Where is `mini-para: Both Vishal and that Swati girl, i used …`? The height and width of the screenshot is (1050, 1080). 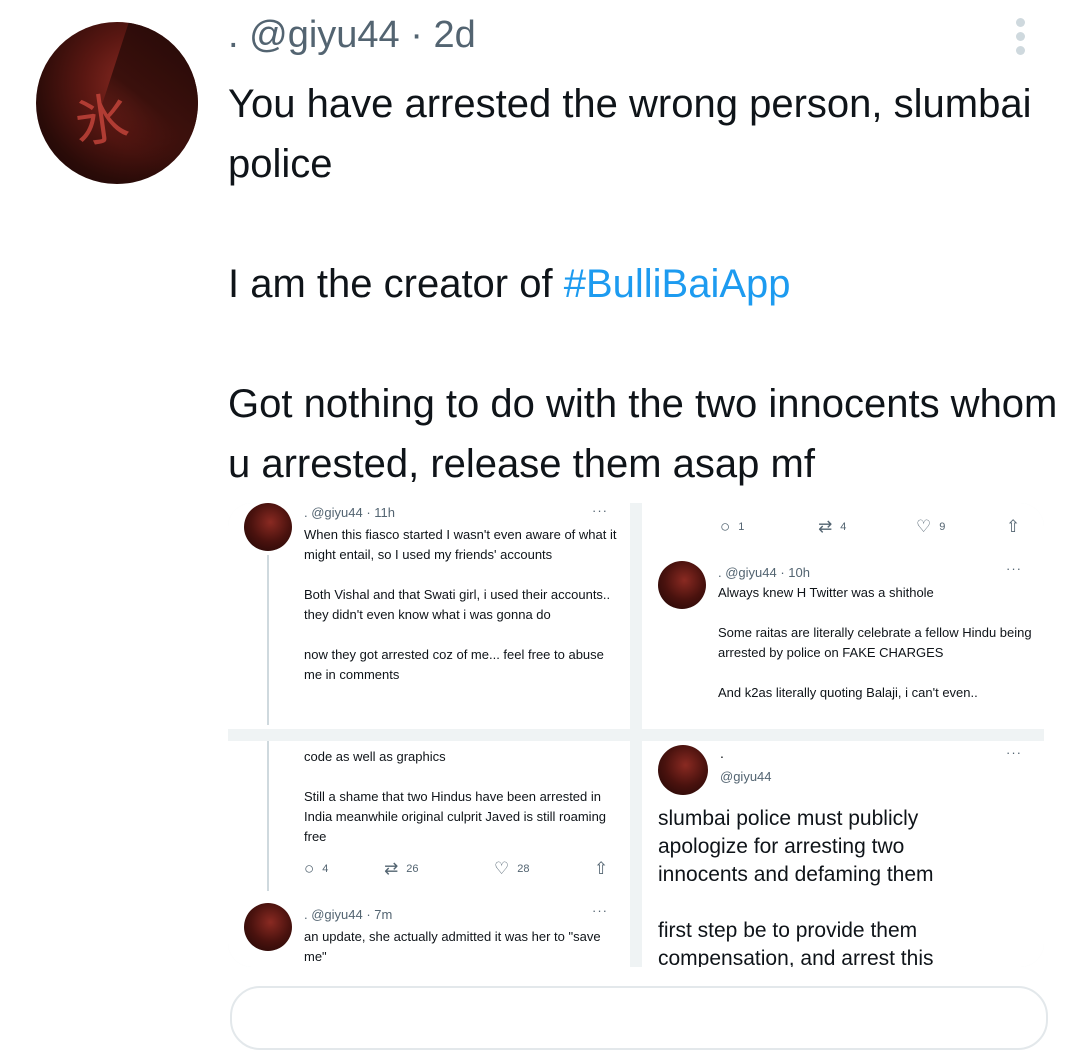
mini-para: Both Vishal and that Swati girl, i used … is located at coordinates (457, 604).